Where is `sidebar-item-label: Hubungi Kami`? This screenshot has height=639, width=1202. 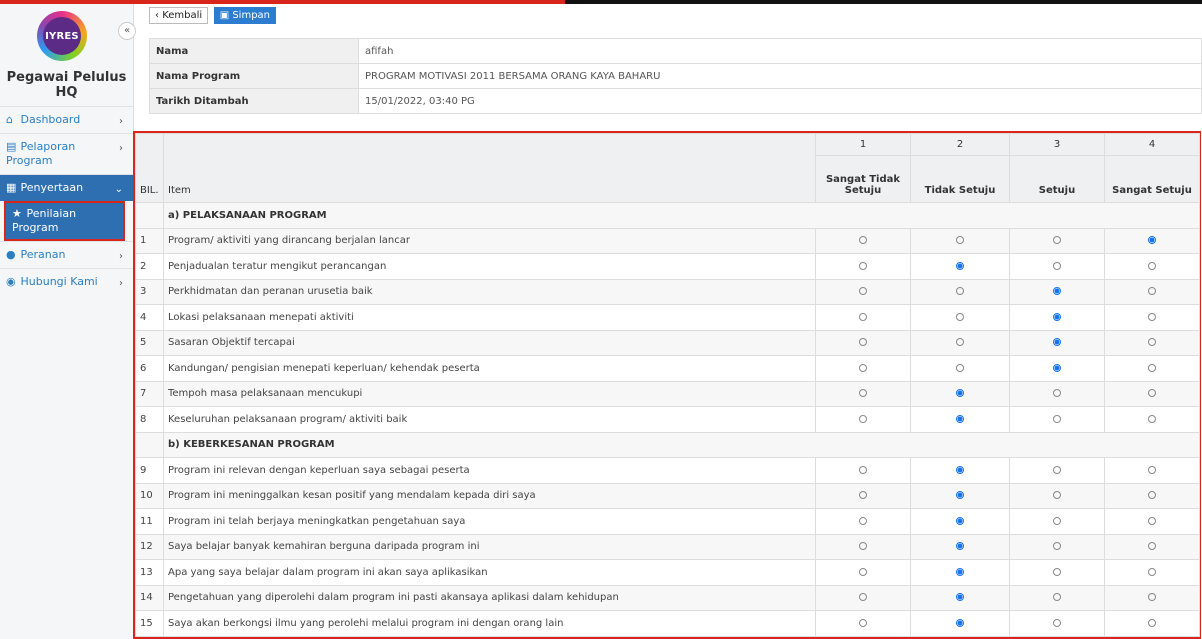
sidebar-item-label: Hubungi Kami is located at coordinates (59, 281).